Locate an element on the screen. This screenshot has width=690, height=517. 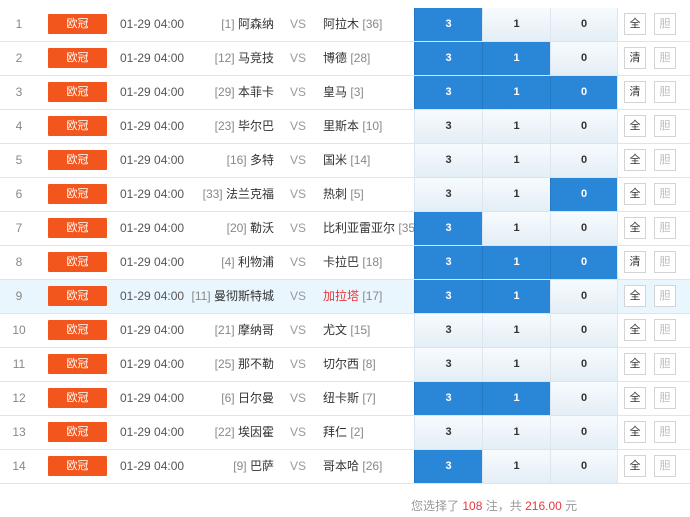
row-index: 6 is located at coordinates (19, 194).